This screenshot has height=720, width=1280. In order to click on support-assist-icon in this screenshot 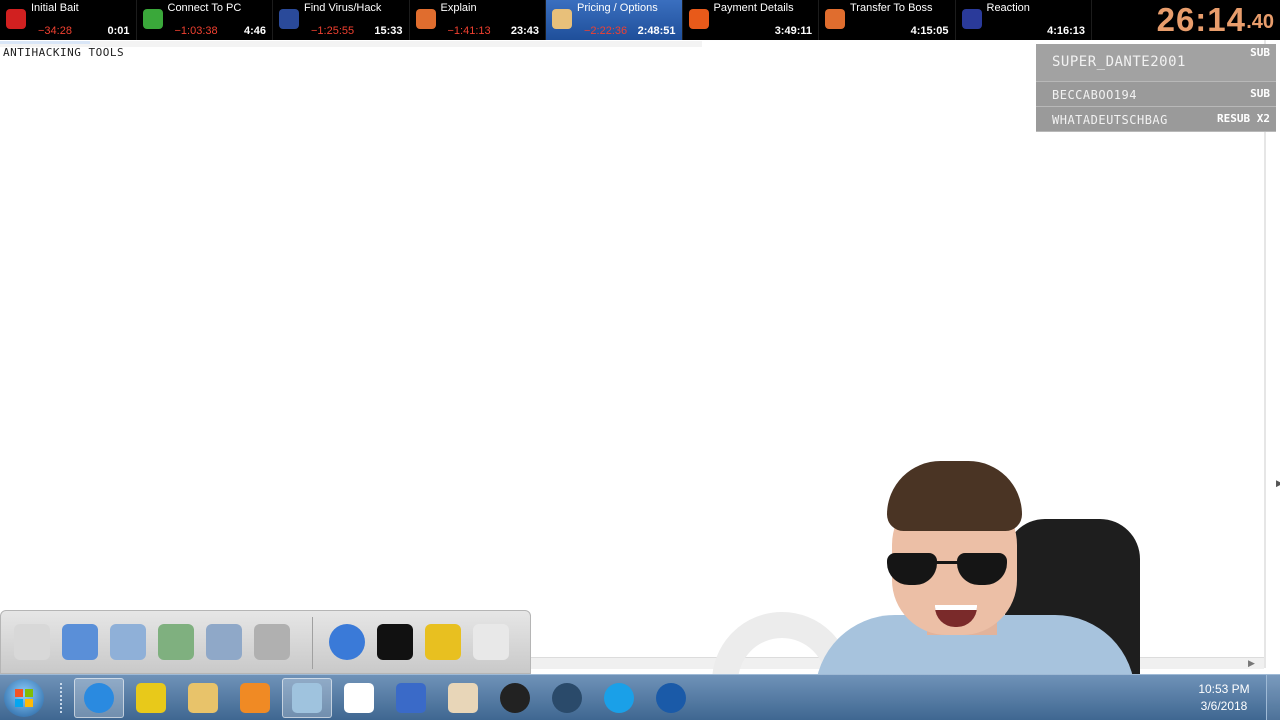, I will do `click(567, 698)`.